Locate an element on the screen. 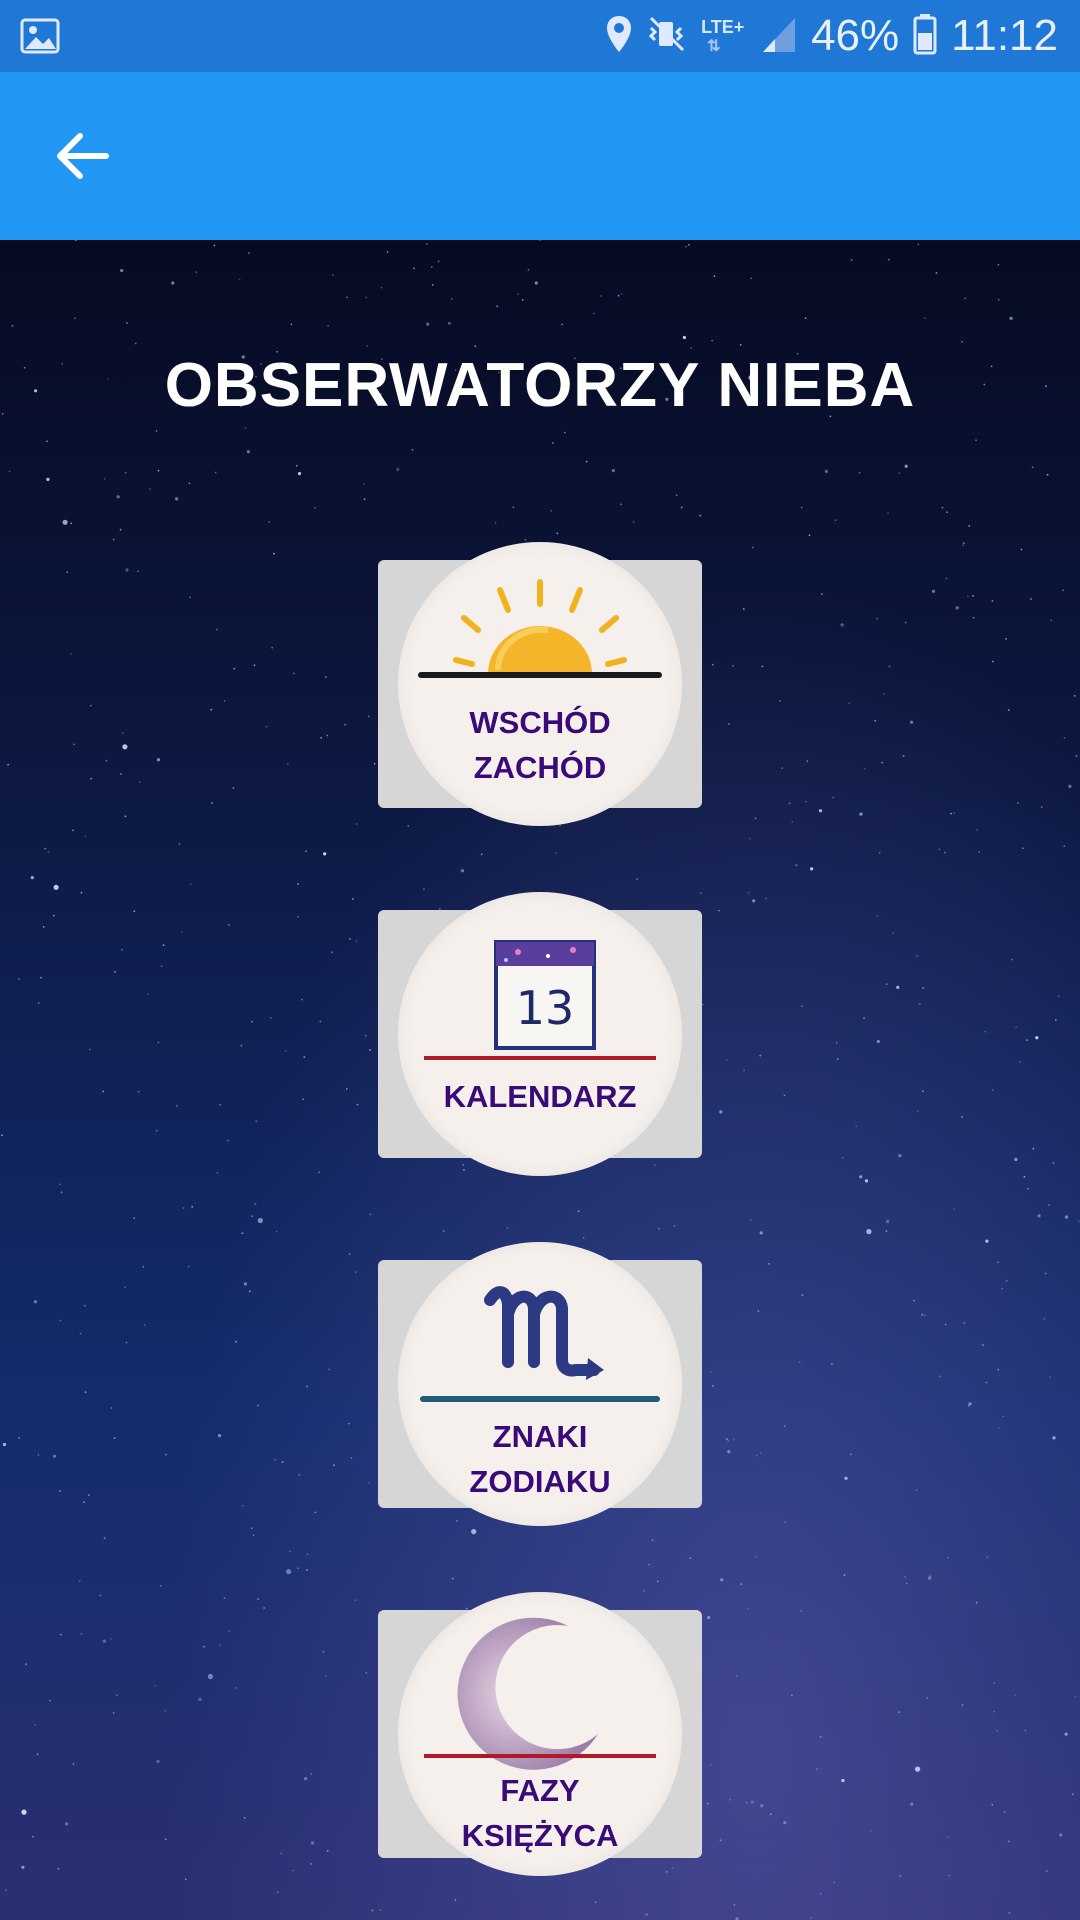 This screenshot has width=1080, height=1920. arrow-back-icon is located at coordinates (82, 156).